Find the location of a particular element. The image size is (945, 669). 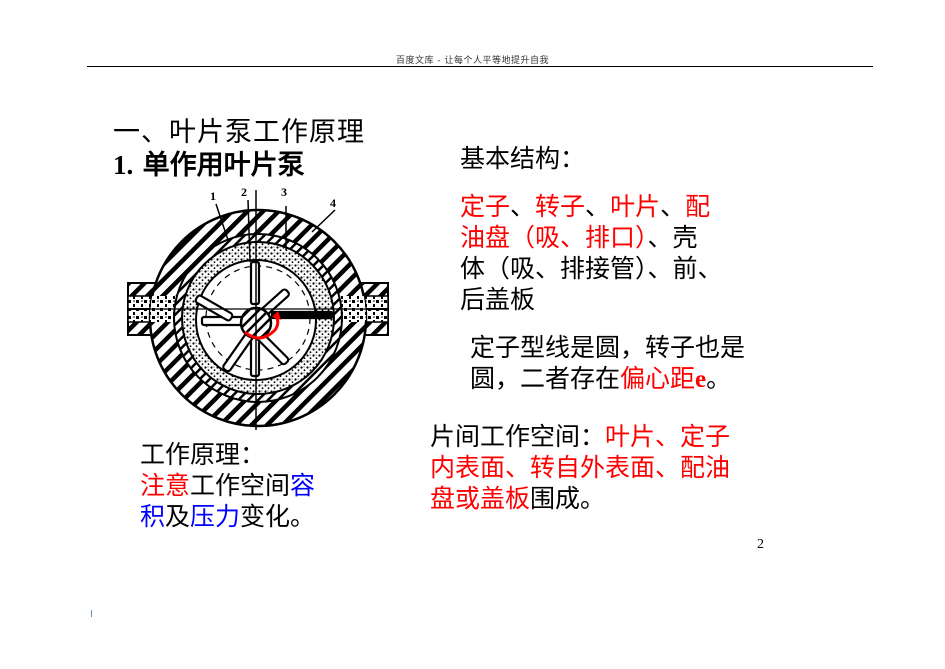

basic-structure-segment-black: 后盖板 is located at coordinates (498, 299).